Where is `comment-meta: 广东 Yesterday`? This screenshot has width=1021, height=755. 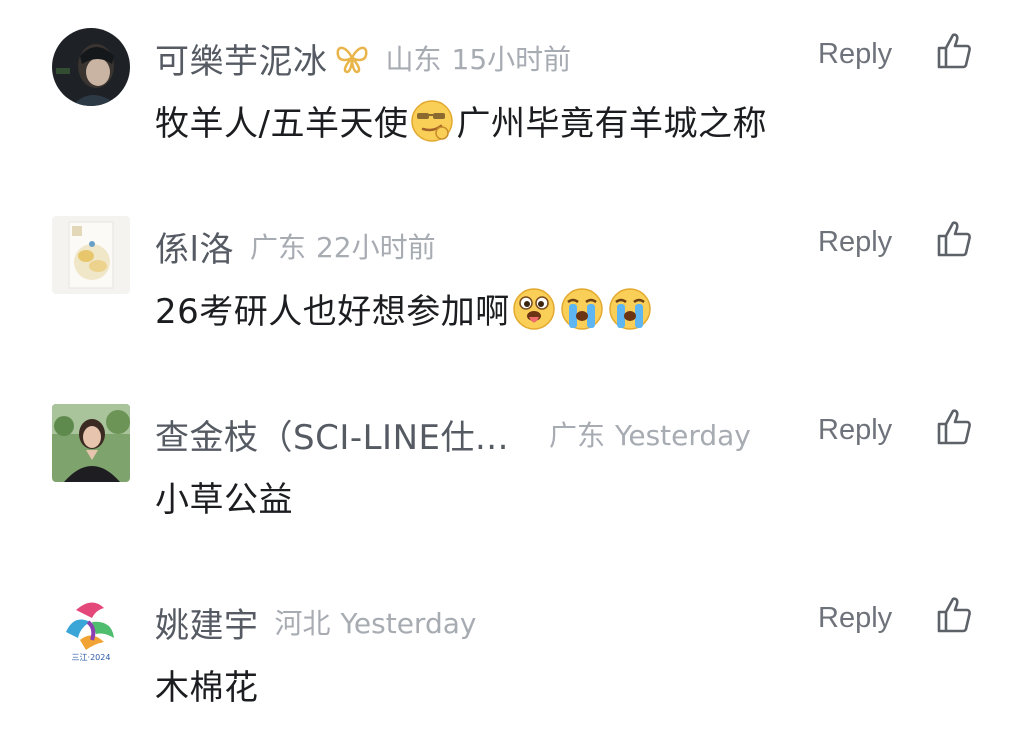 comment-meta: 广东 Yesterday is located at coordinates (650, 434).